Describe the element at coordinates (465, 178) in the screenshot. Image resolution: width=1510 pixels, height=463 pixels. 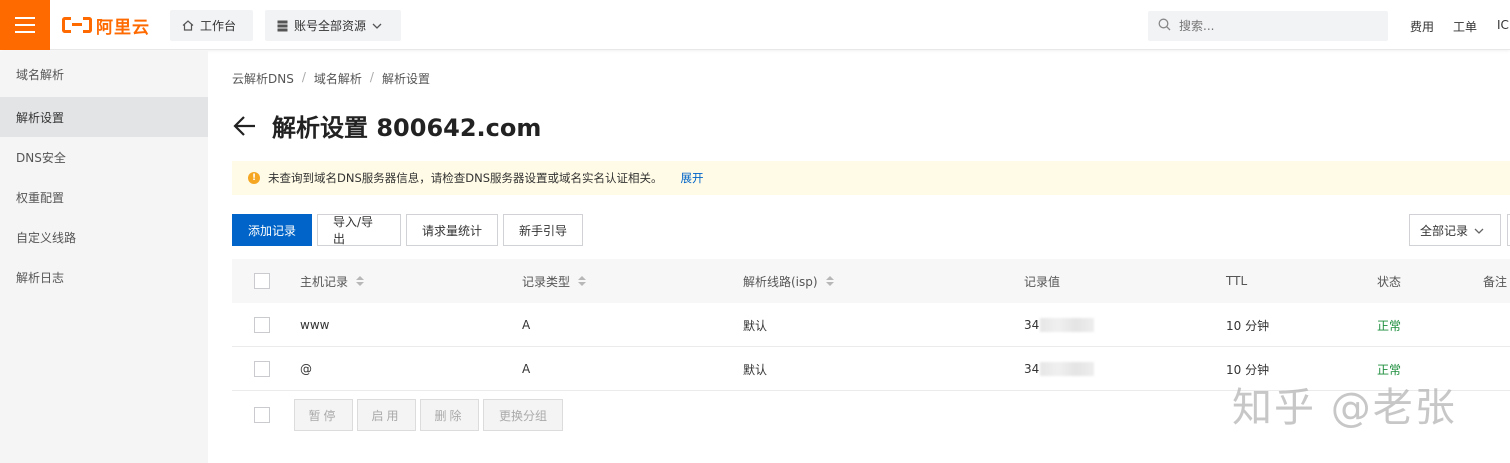
I see `notice-text: 未查询到域名DNS服务器信息，请检查DNS服务器设置或域名实名认证相关。` at that location.